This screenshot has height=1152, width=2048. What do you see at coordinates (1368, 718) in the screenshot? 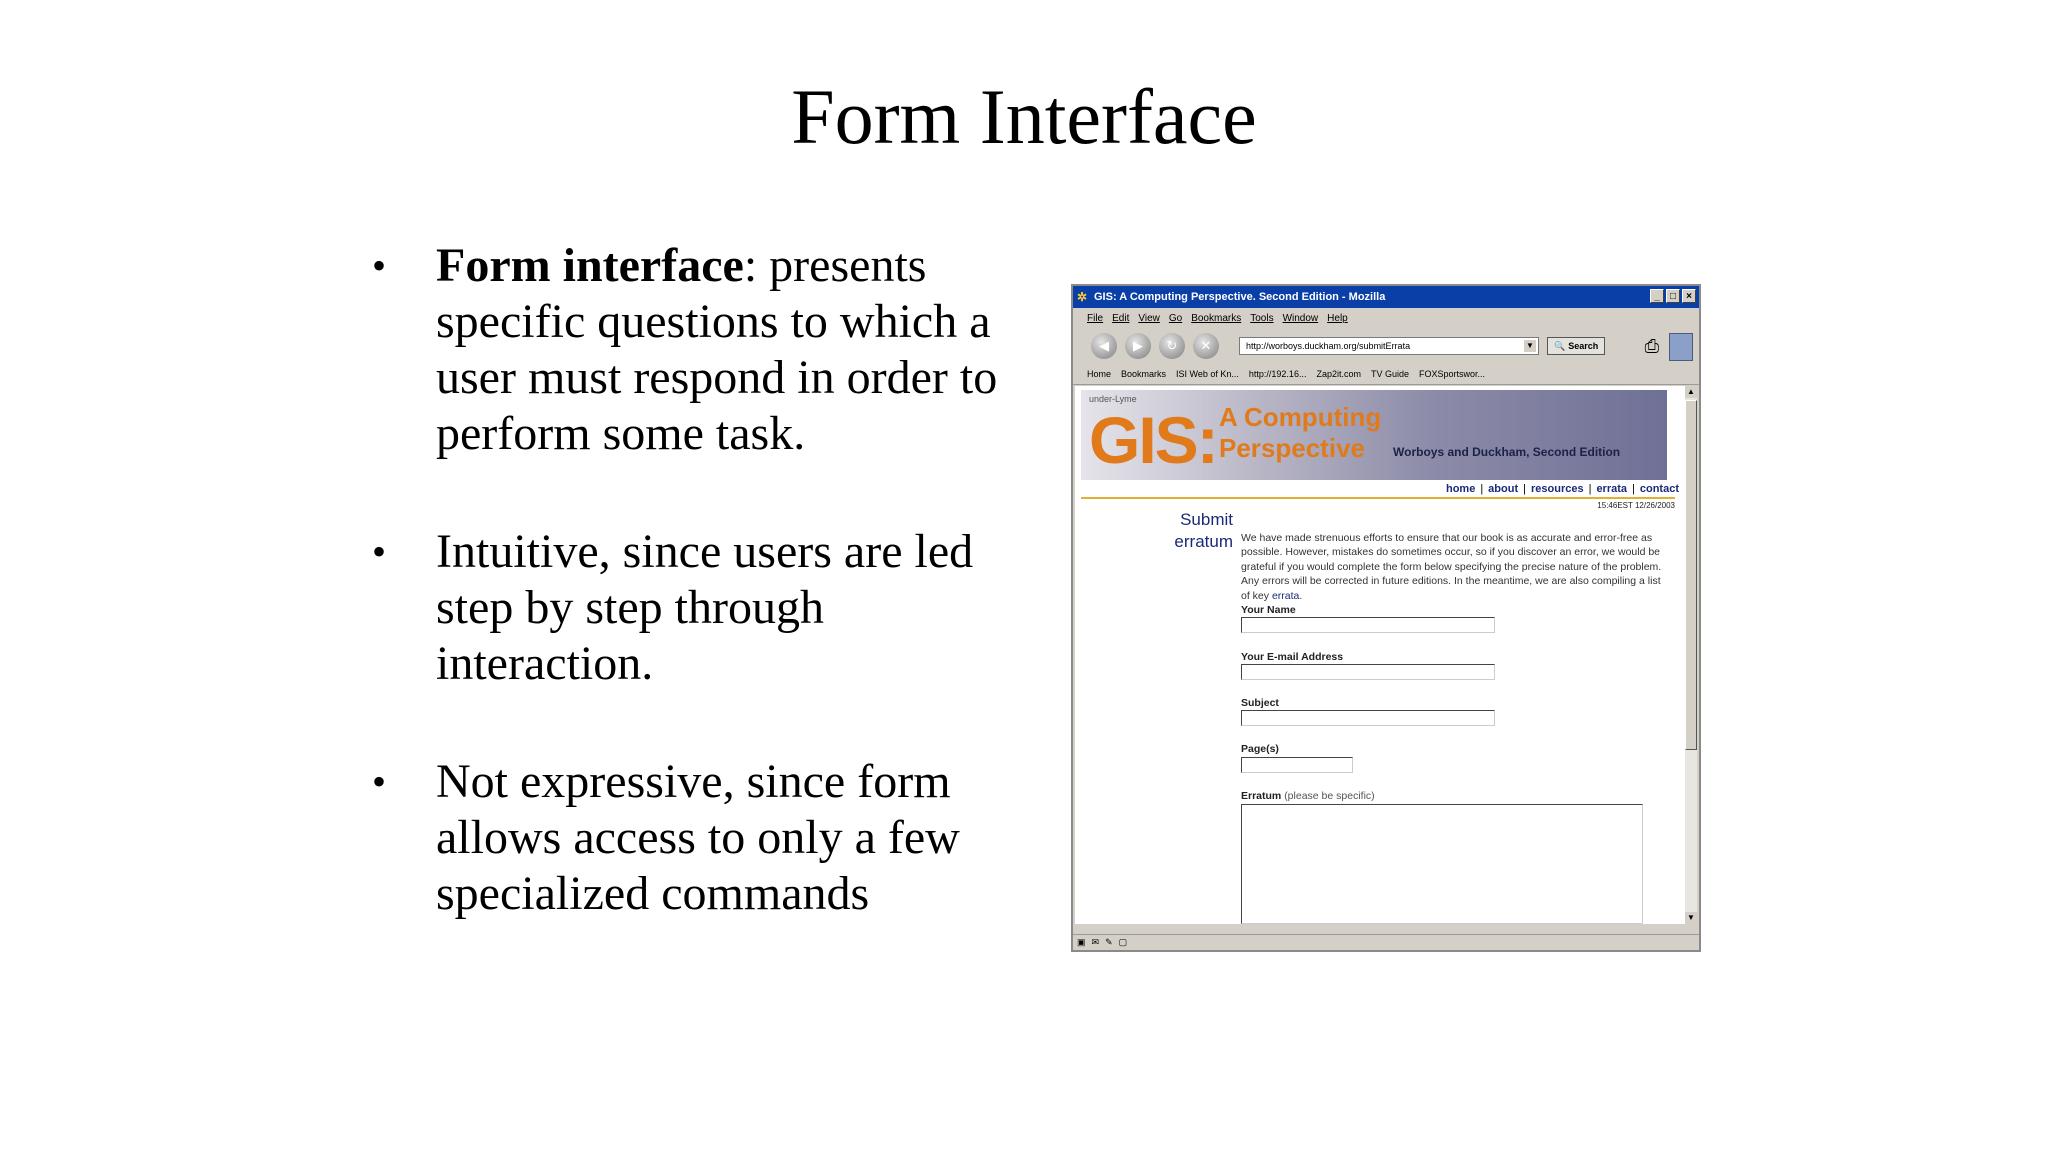
I see `subject-field` at bounding box center [1368, 718].